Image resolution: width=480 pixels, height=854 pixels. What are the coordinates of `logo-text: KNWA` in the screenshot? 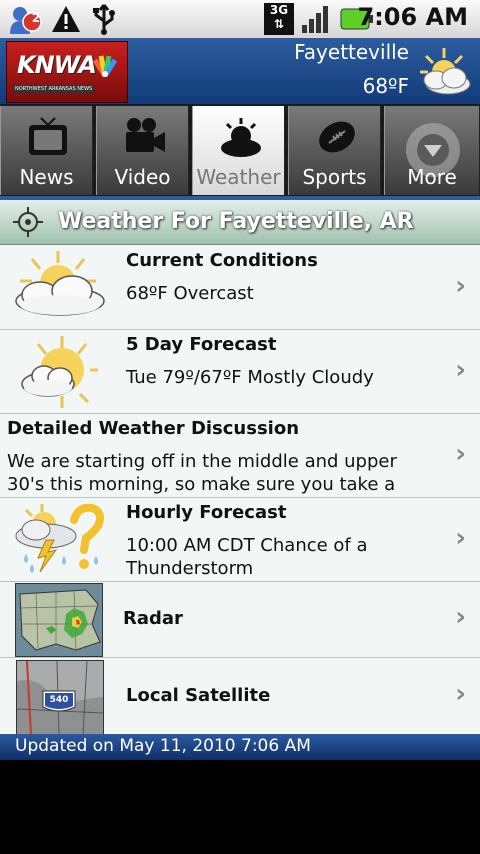 It's located at (57, 65).